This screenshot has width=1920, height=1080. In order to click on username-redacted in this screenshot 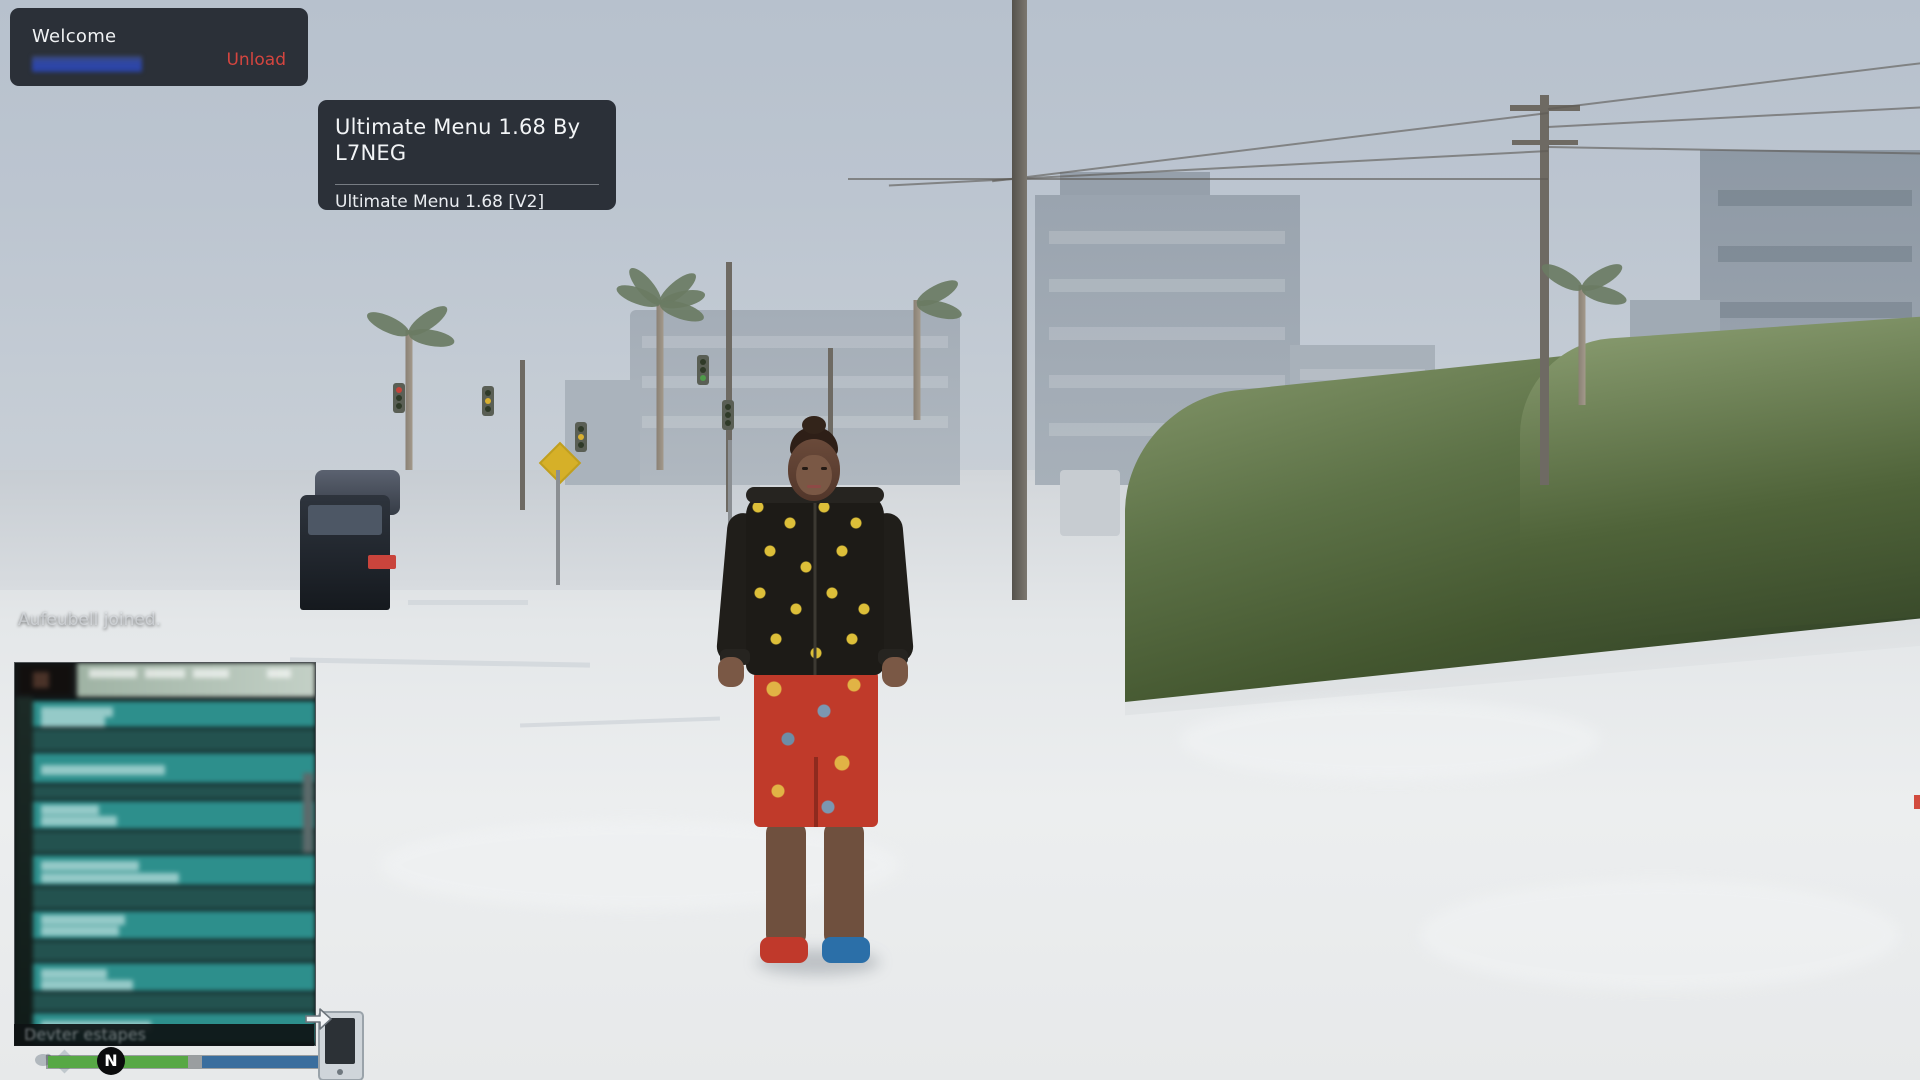, I will do `click(87, 64)`.